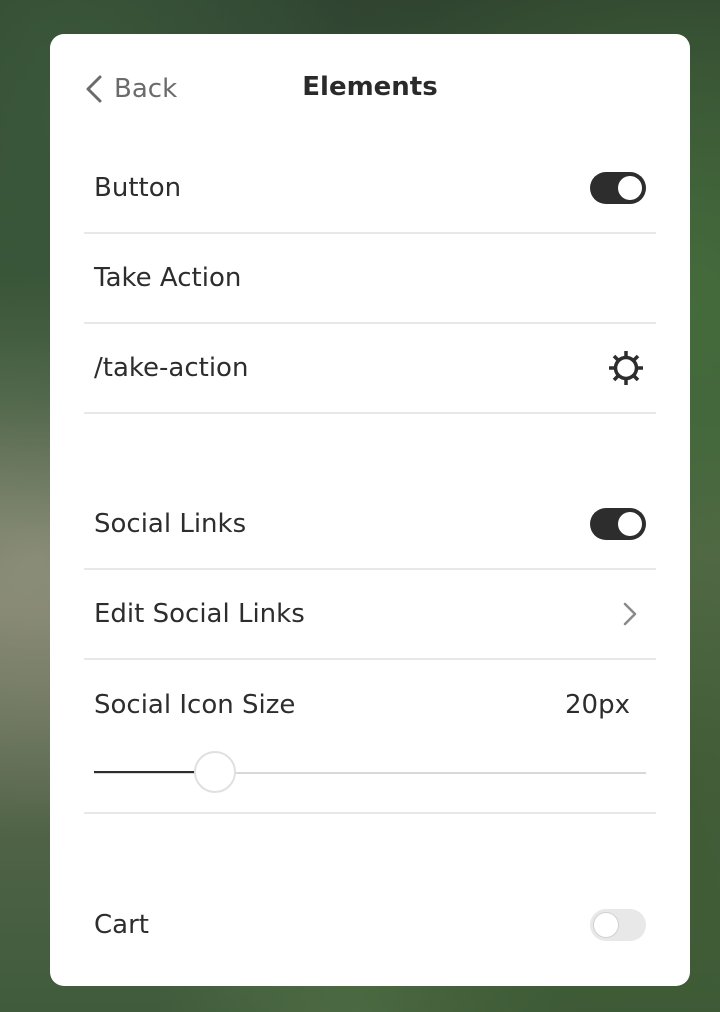  What do you see at coordinates (138, 188) in the screenshot?
I see `button-toggle-label: Button` at bounding box center [138, 188].